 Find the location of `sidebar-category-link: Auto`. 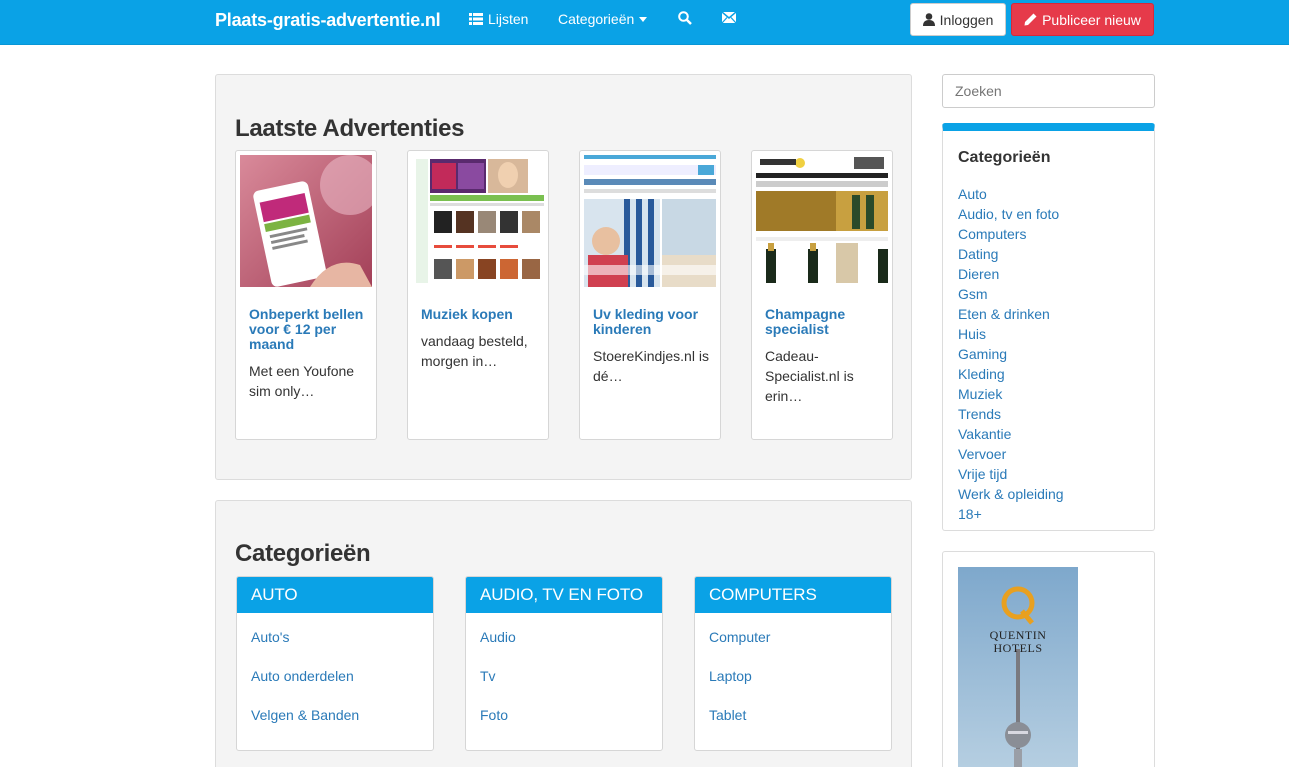

sidebar-category-link: Auto is located at coordinates (1011, 194).